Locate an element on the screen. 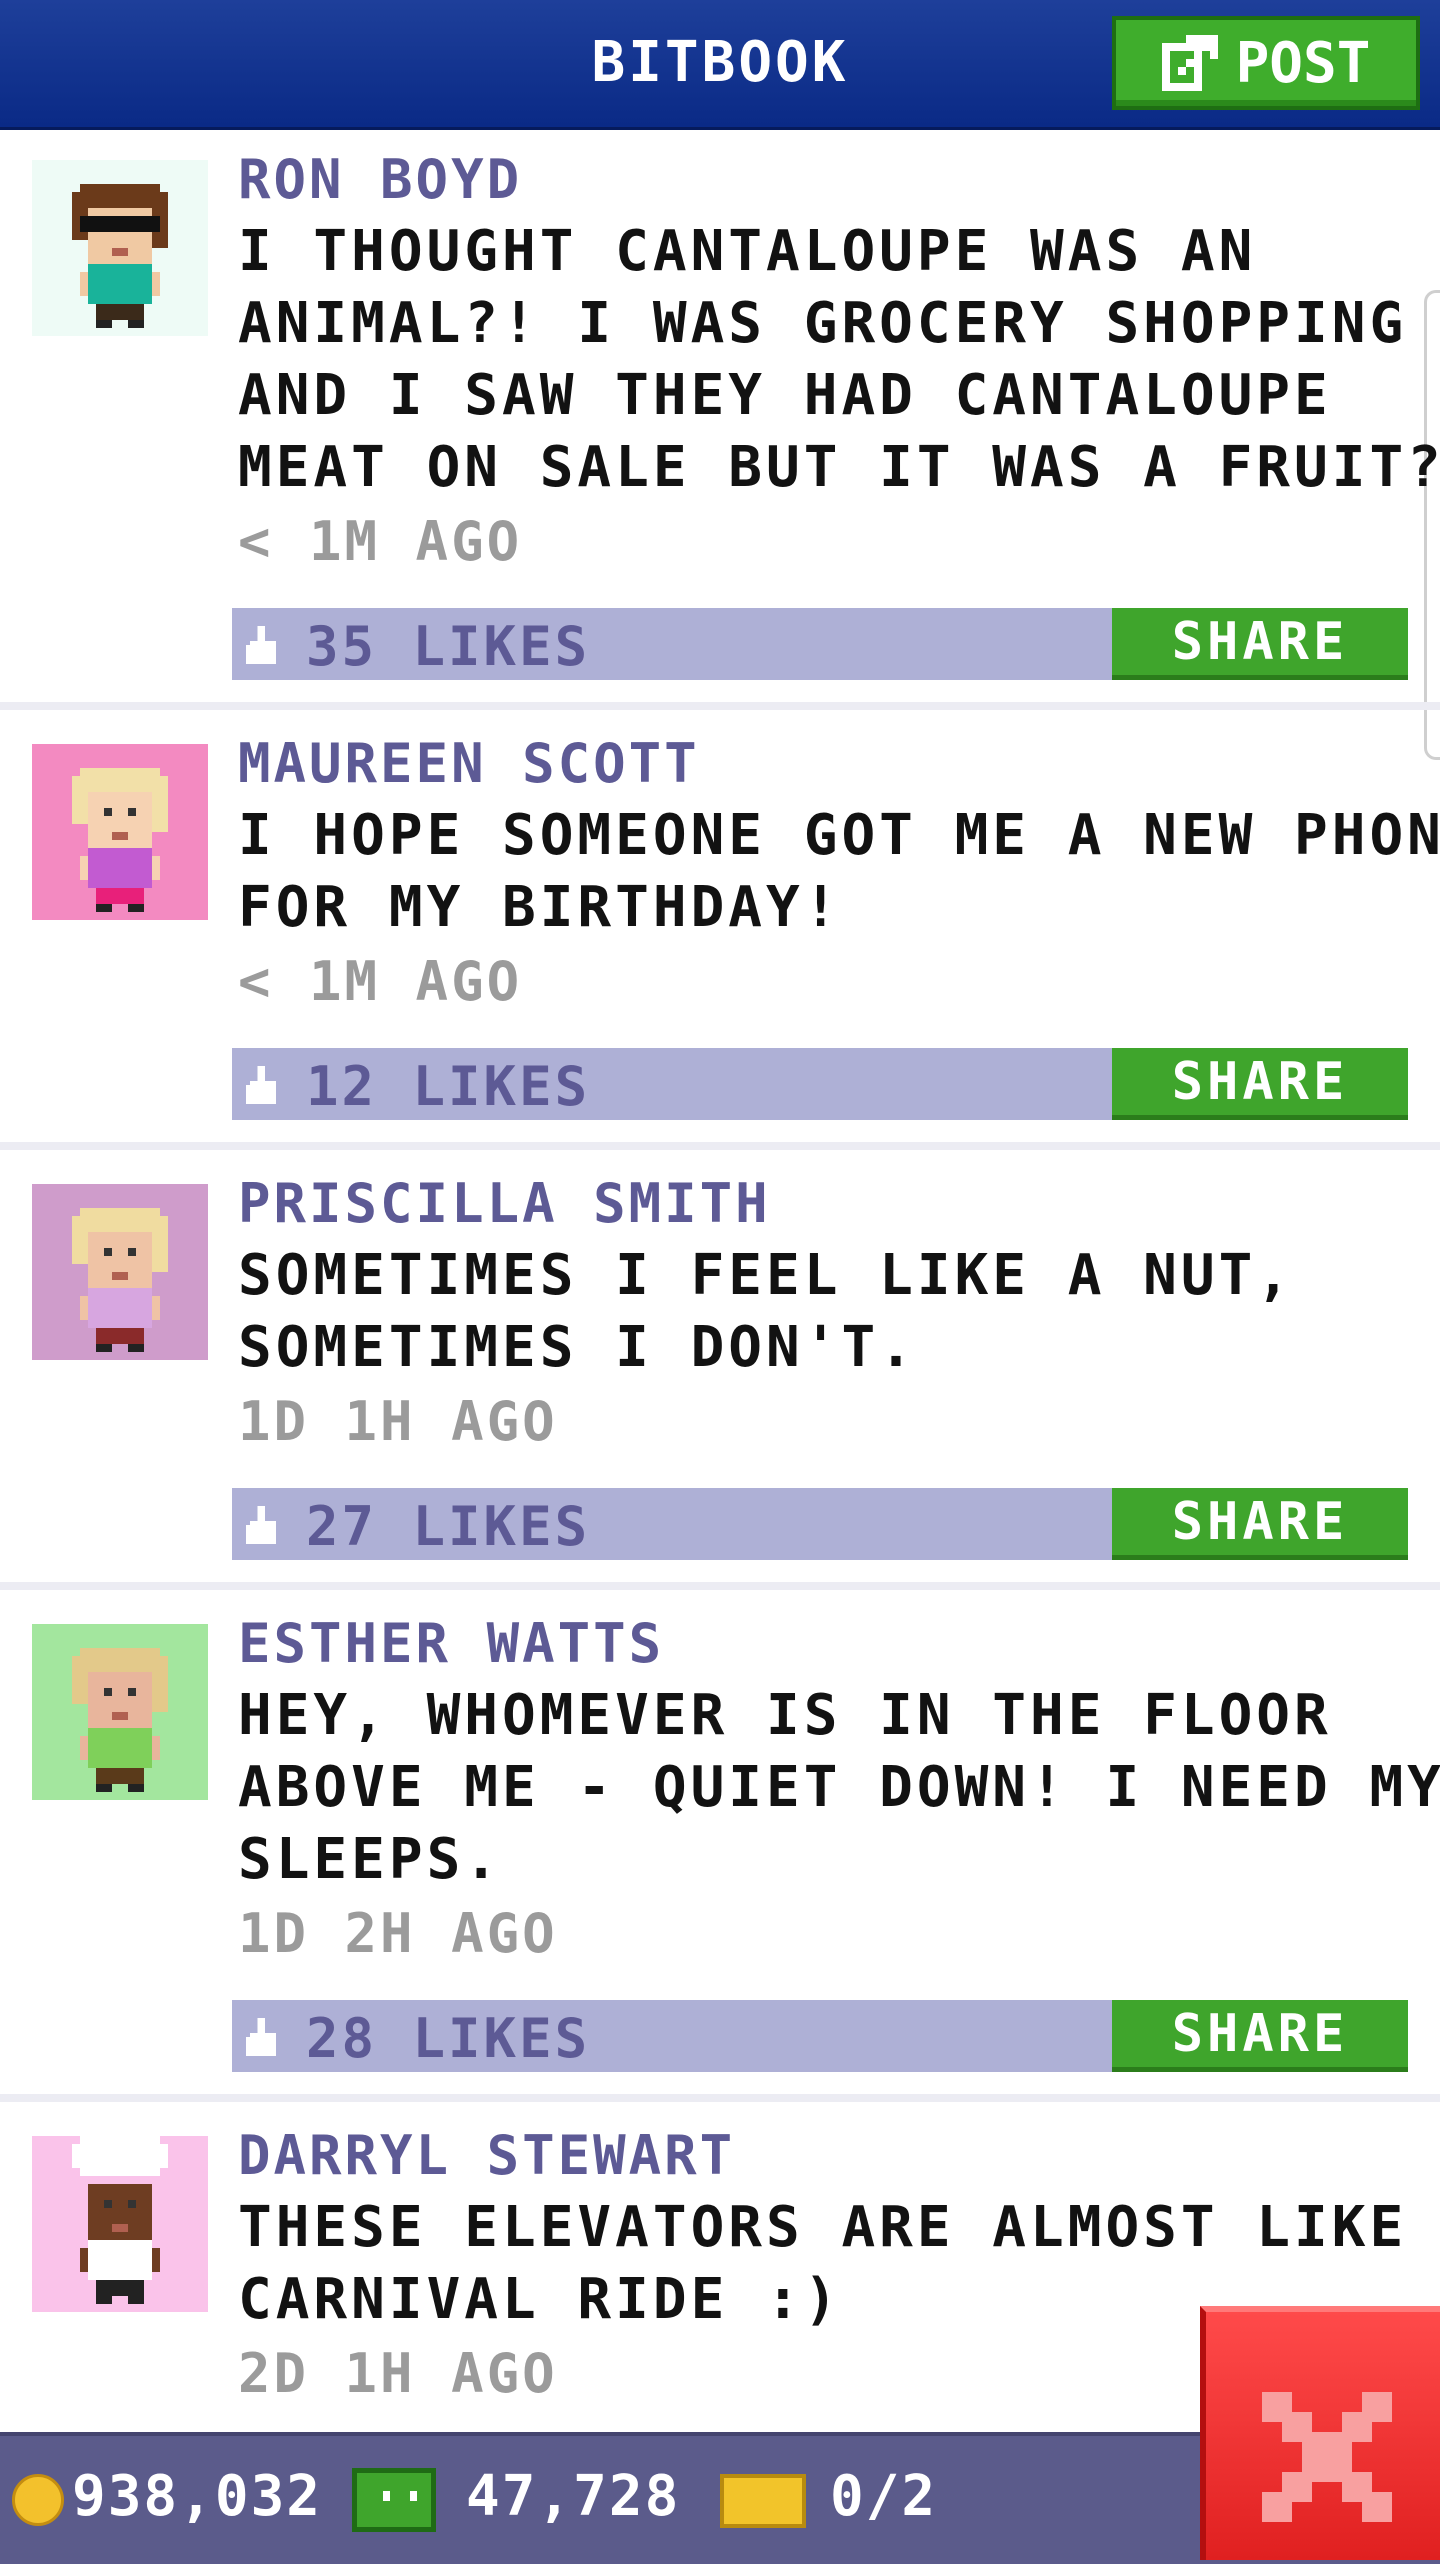 This screenshot has width=1440, height=2564. likes-count: 35 LIKES is located at coordinates (448, 646).